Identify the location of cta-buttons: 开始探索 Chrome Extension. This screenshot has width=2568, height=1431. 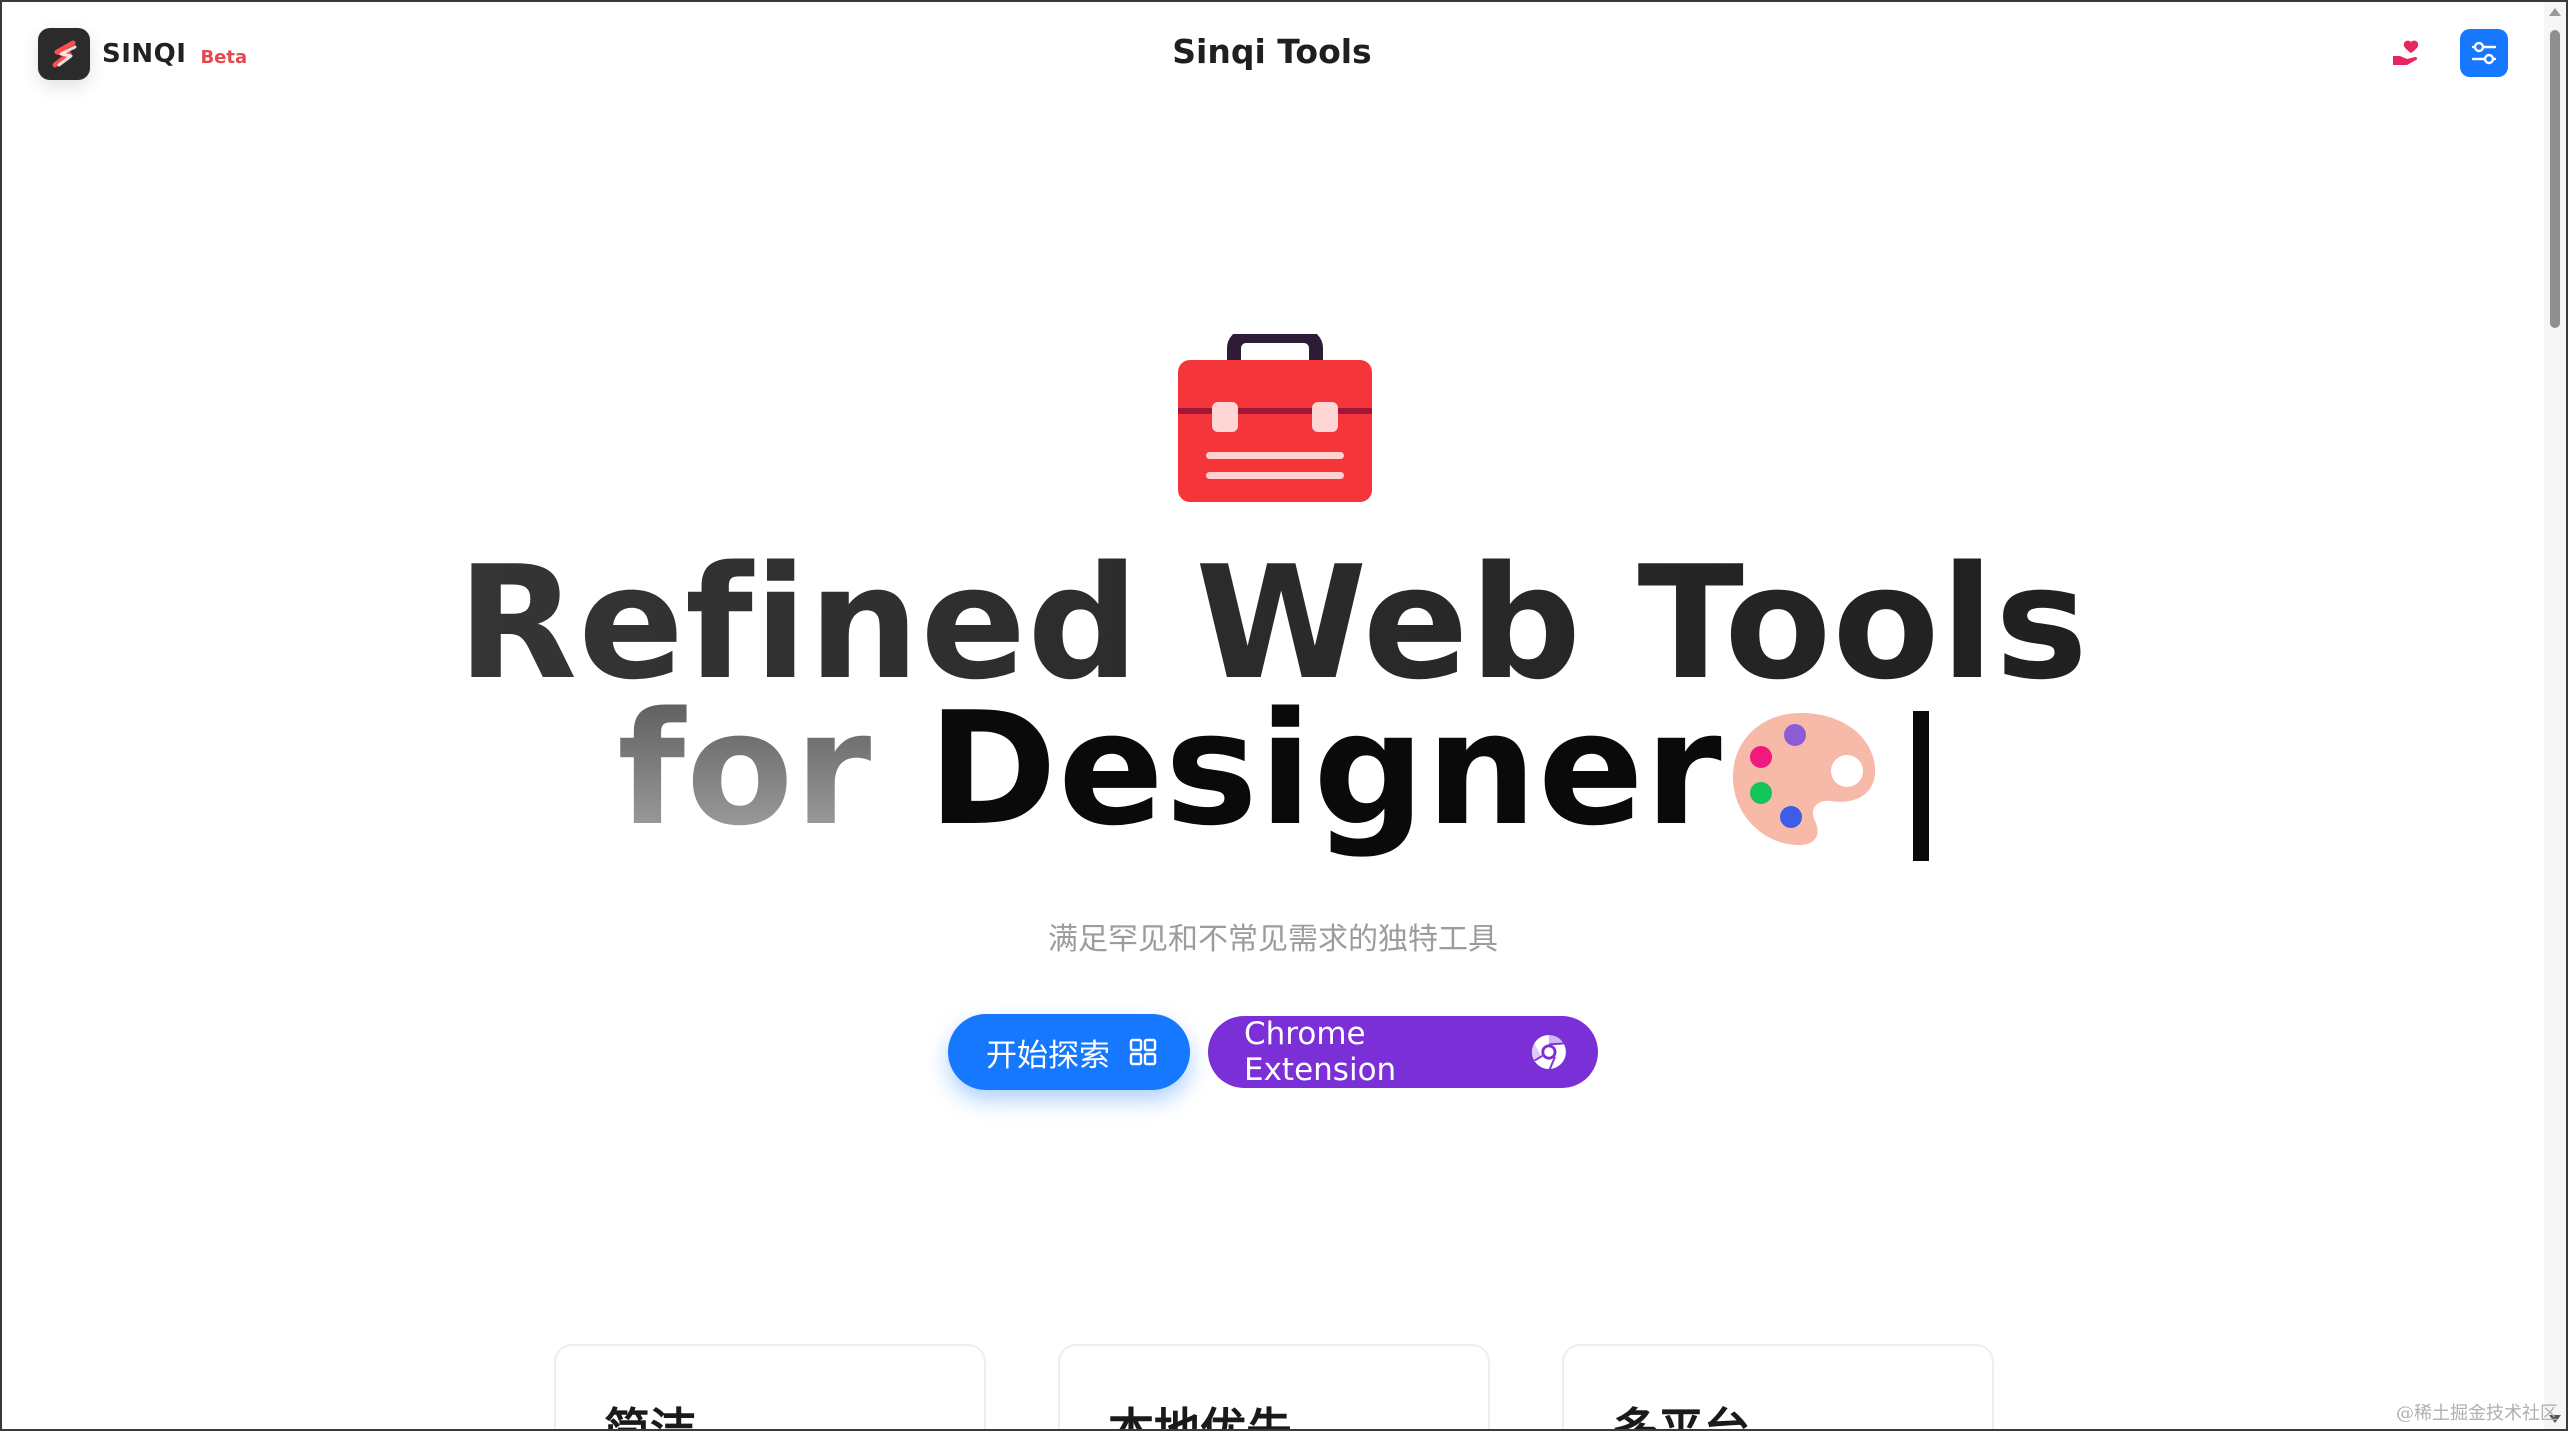
(1273, 1052).